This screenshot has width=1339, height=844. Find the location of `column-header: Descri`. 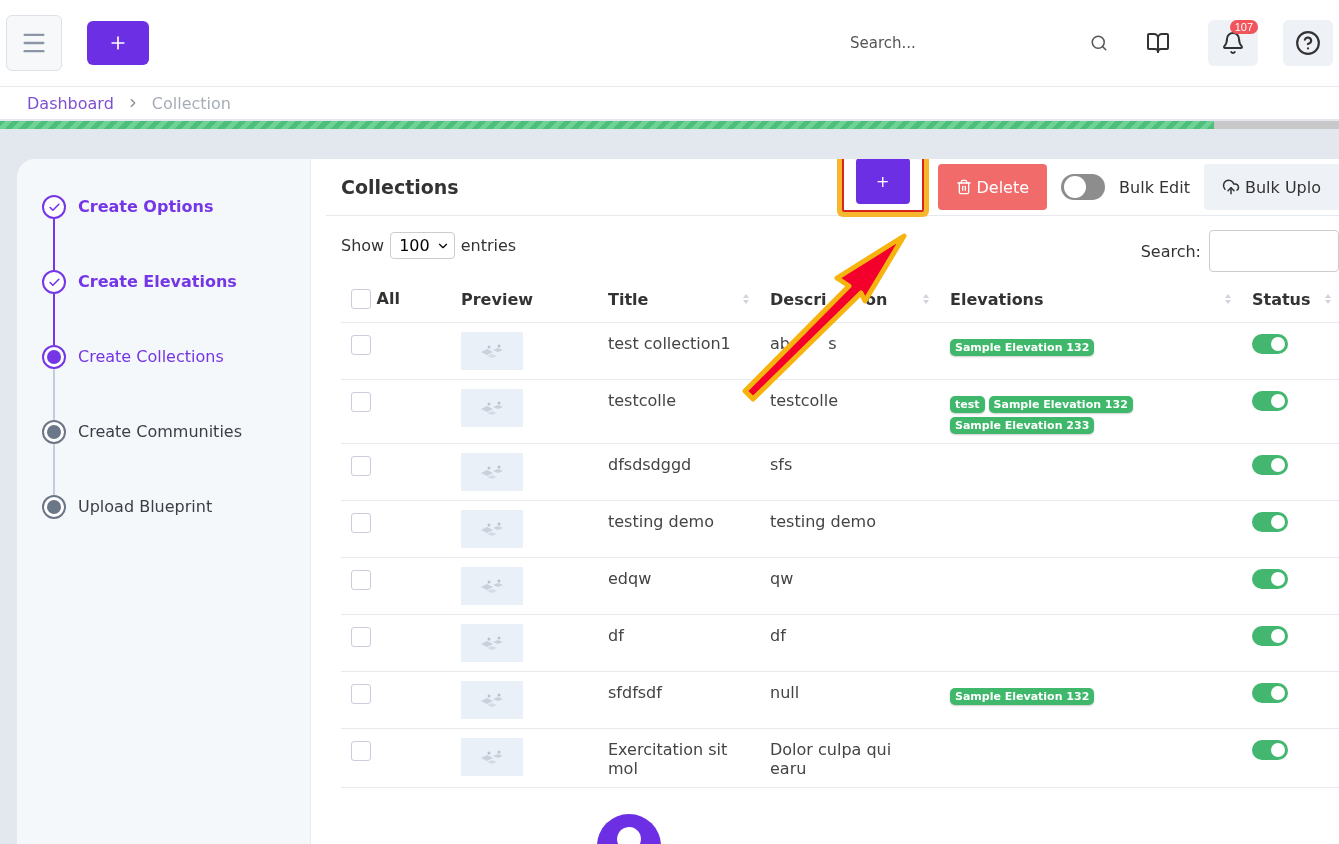

column-header: Descri is located at coordinates (798, 299).